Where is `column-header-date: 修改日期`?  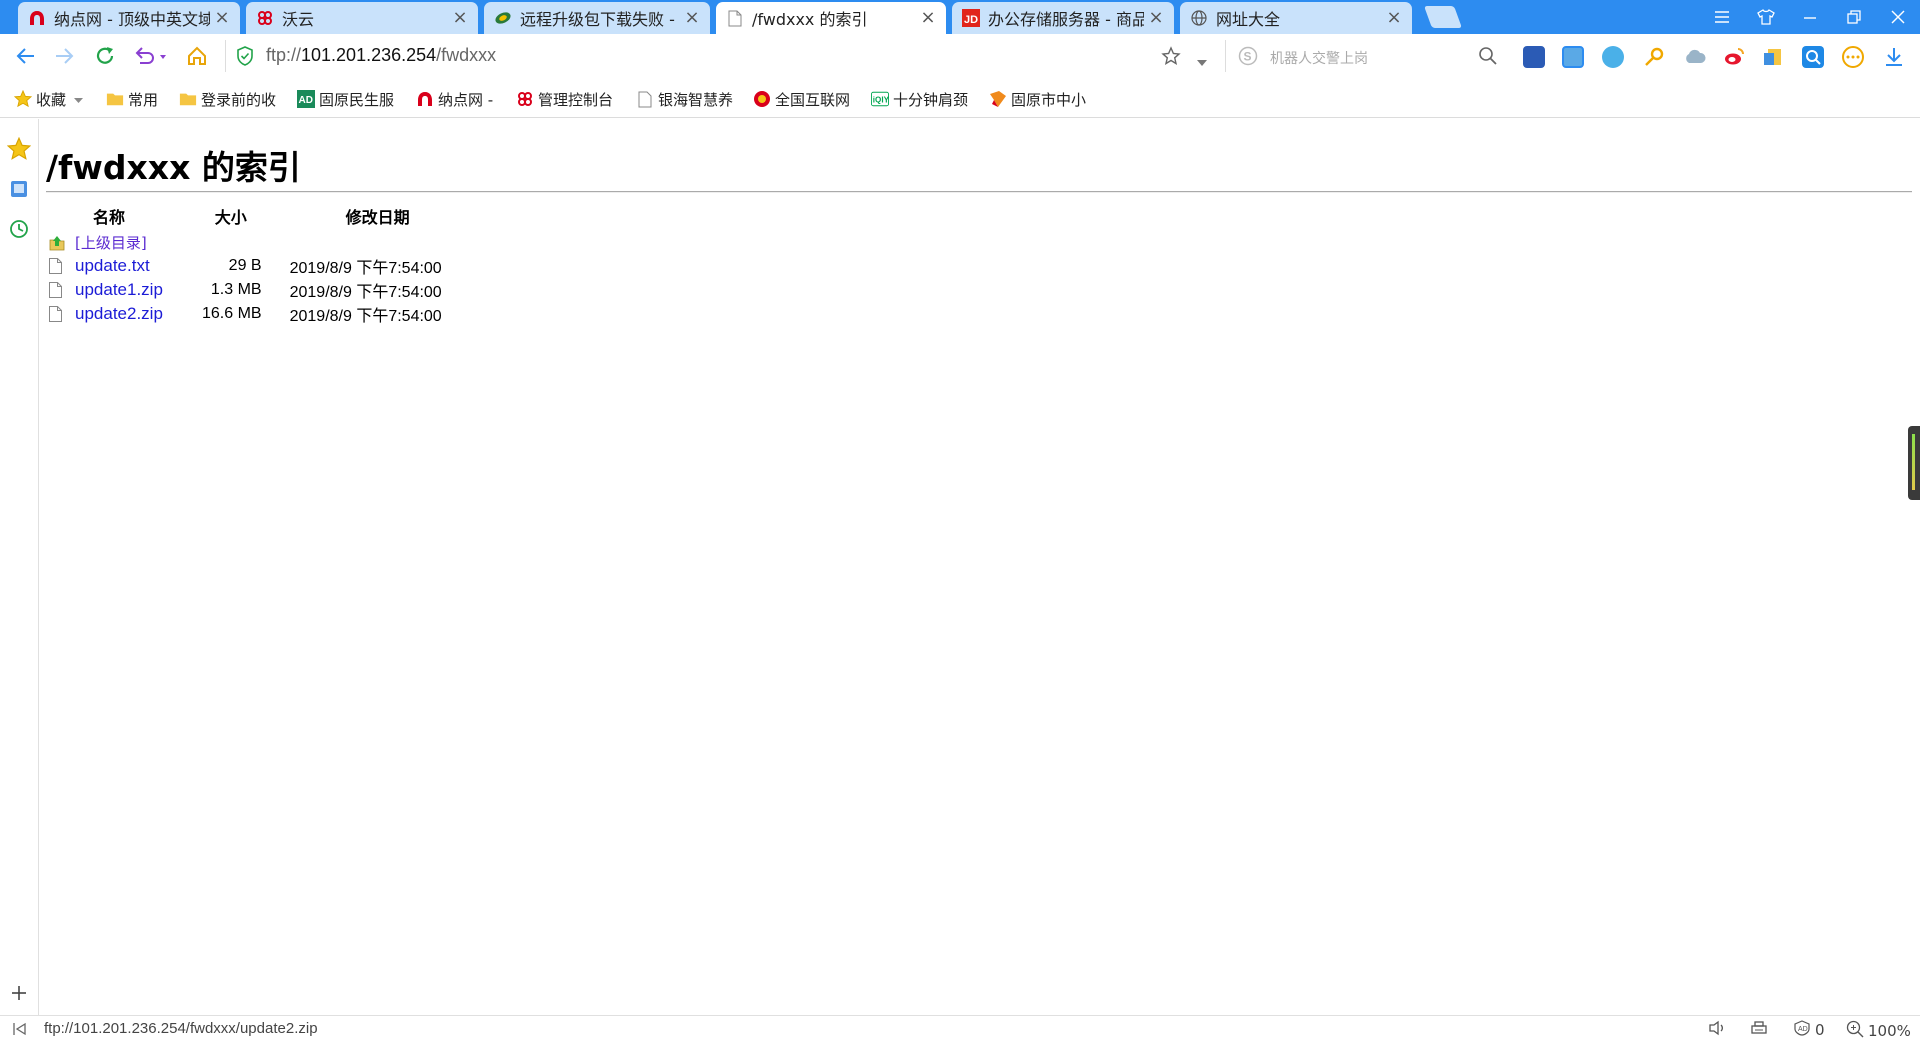 column-header-date: 修改日期 is located at coordinates (378, 217).